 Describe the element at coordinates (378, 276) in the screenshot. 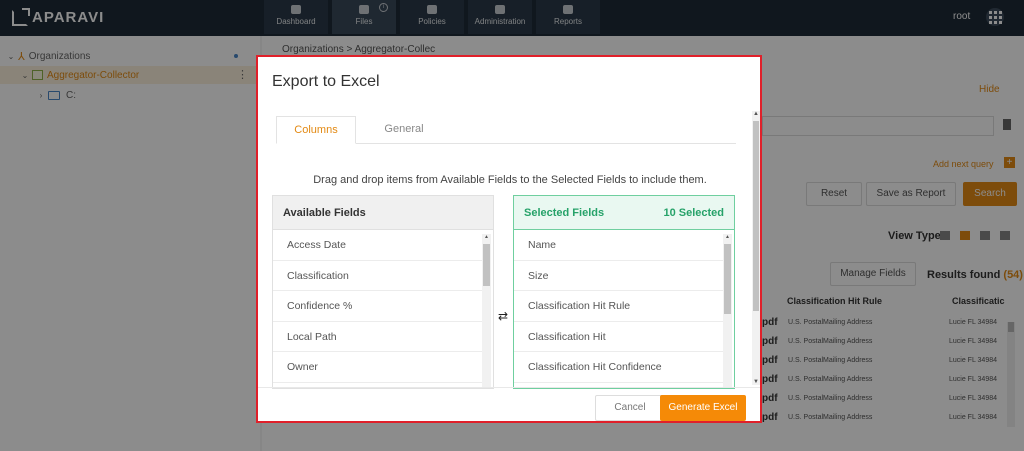

I see `field-item: Classification` at that location.